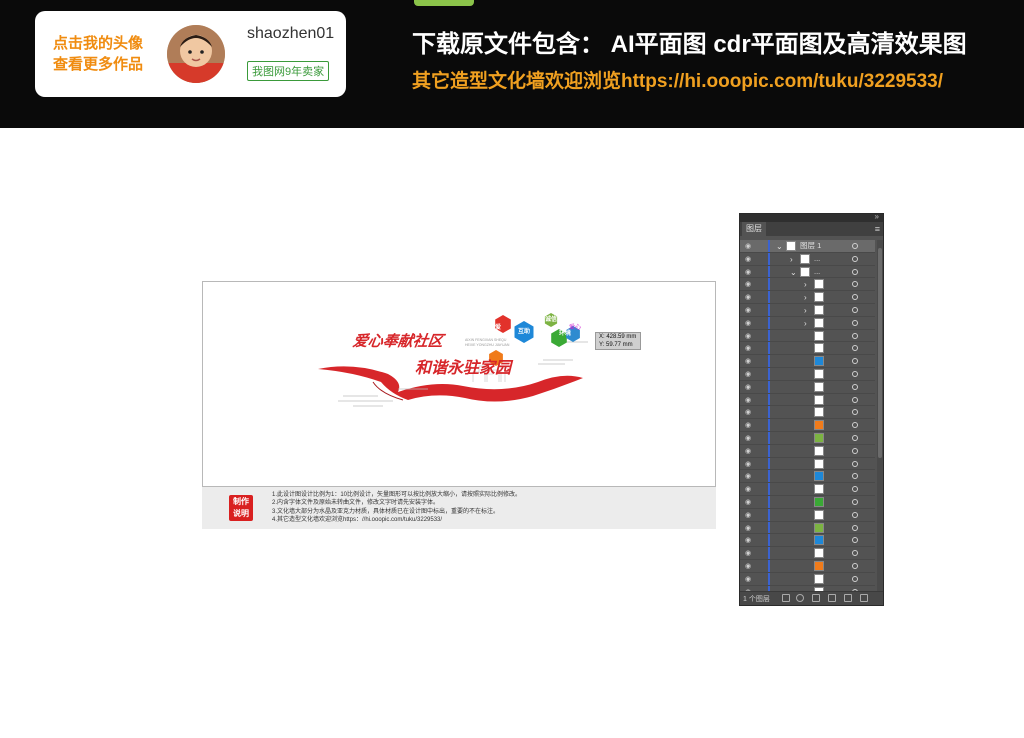  I want to click on clipping-mask-icon, so click(816, 598).